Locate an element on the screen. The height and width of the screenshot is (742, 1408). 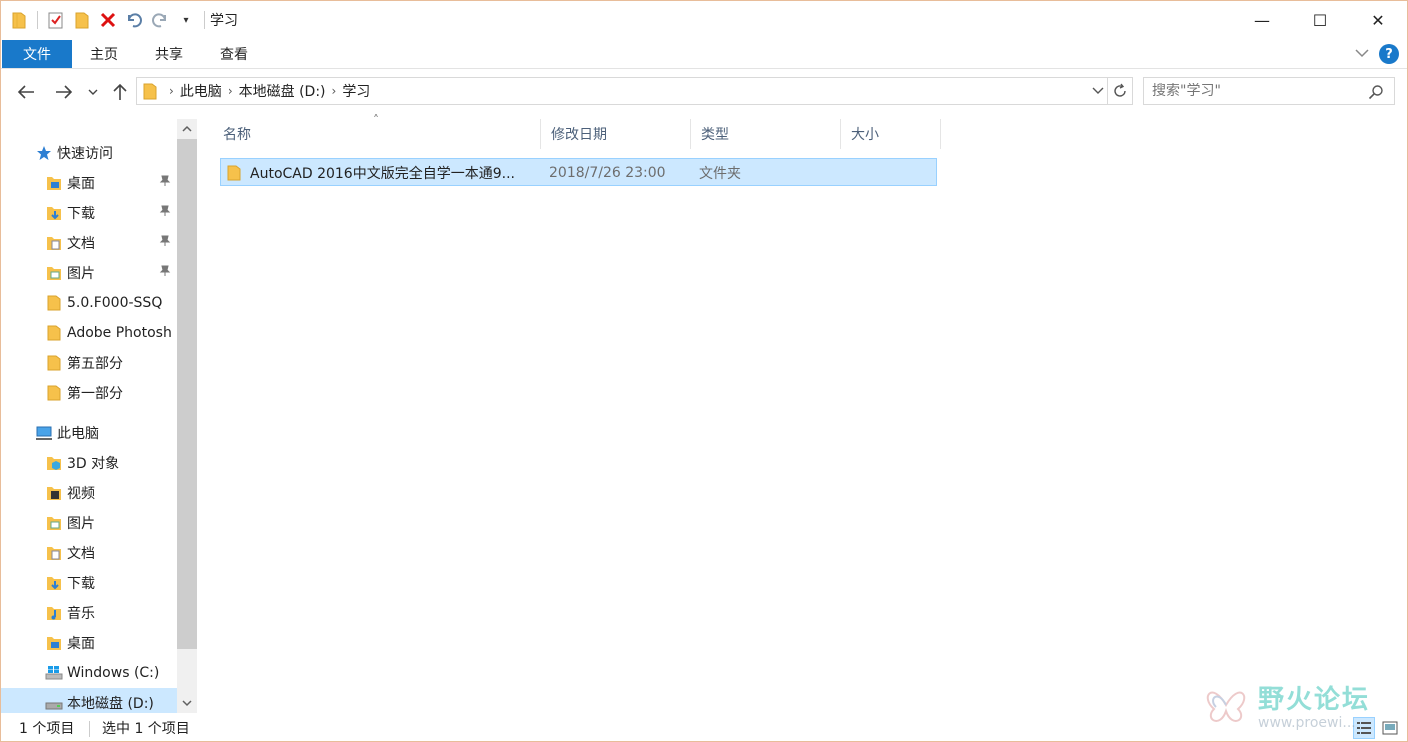
tab-share: 共享 is located at coordinates (169, 54).